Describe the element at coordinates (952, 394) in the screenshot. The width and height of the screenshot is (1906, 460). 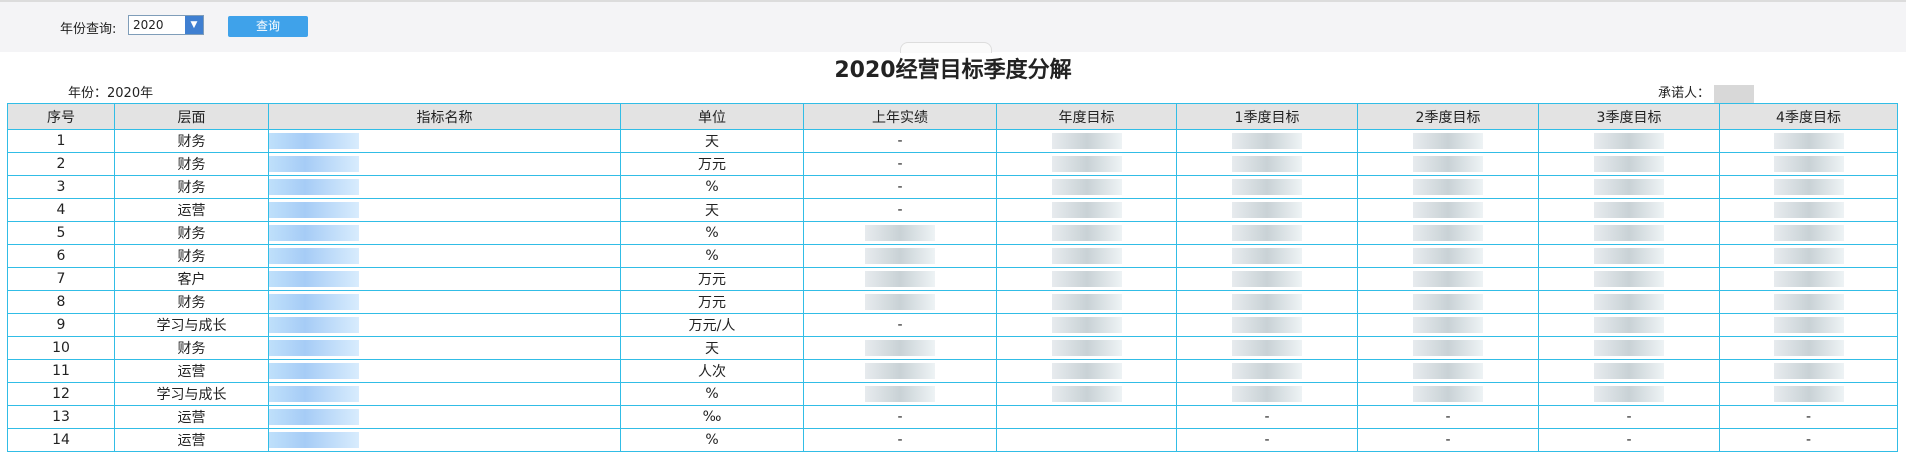
I see `table-row: 12 学习与成长%` at that location.